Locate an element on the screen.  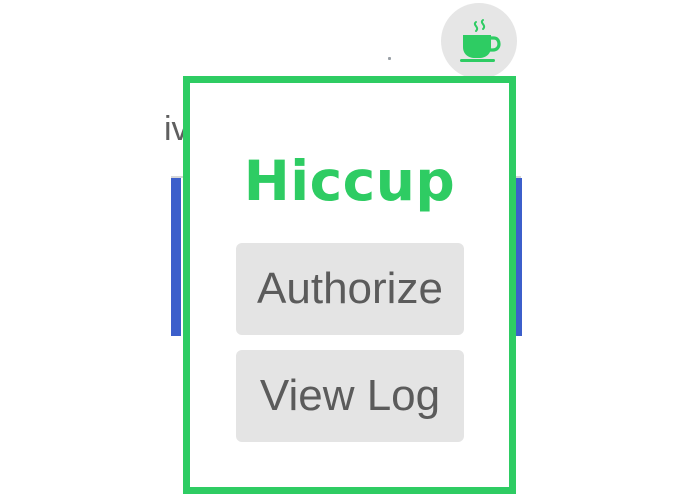
coffee-cup-icon is located at coordinates (480, 40).